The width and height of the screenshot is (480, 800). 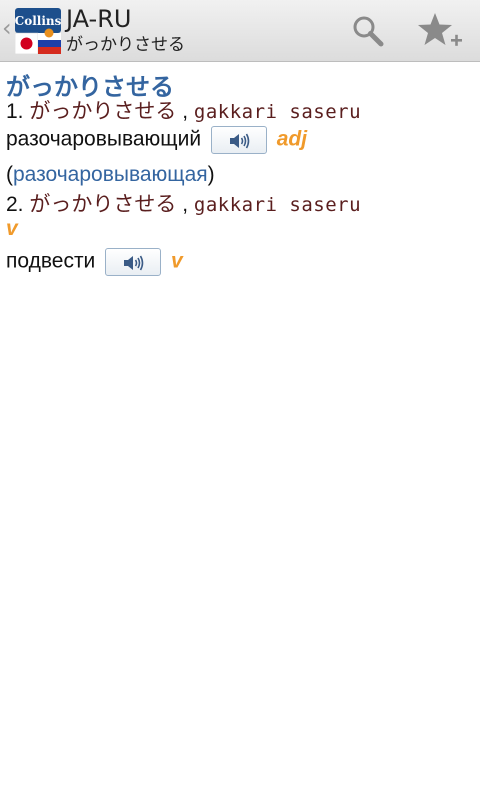 What do you see at coordinates (15, 111) in the screenshot?
I see `sense-number: 1.` at bounding box center [15, 111].